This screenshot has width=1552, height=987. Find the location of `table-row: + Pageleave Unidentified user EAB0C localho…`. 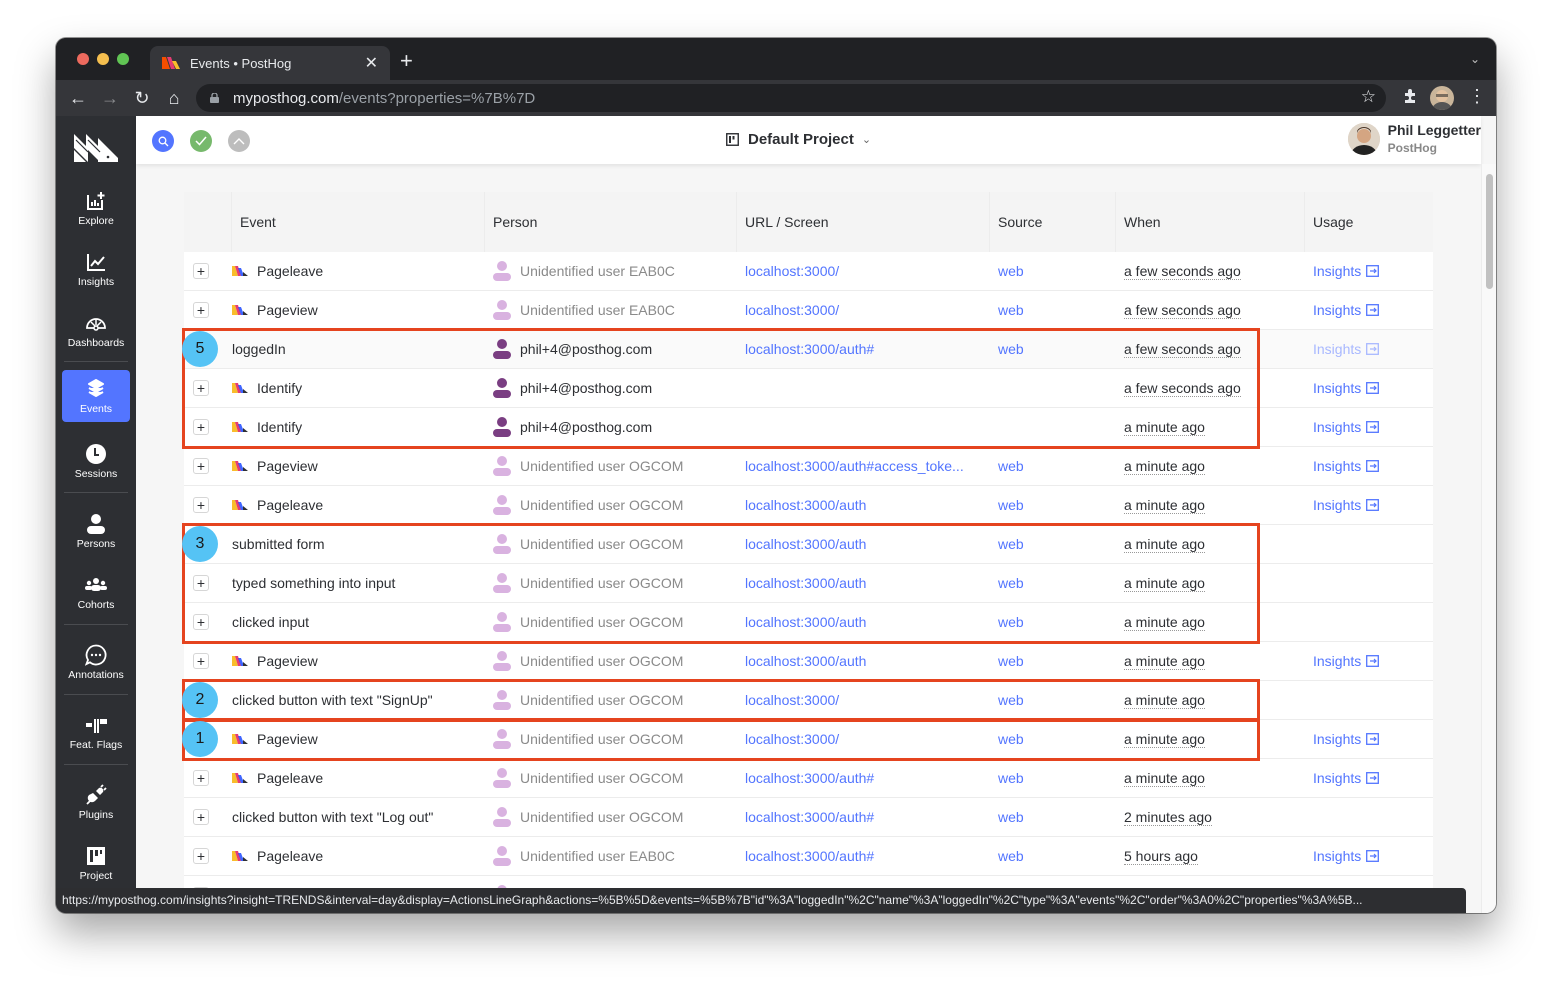

table-row: + Pageleave Unidentified user EAB0C localho… is located at coordinates (808, 856).